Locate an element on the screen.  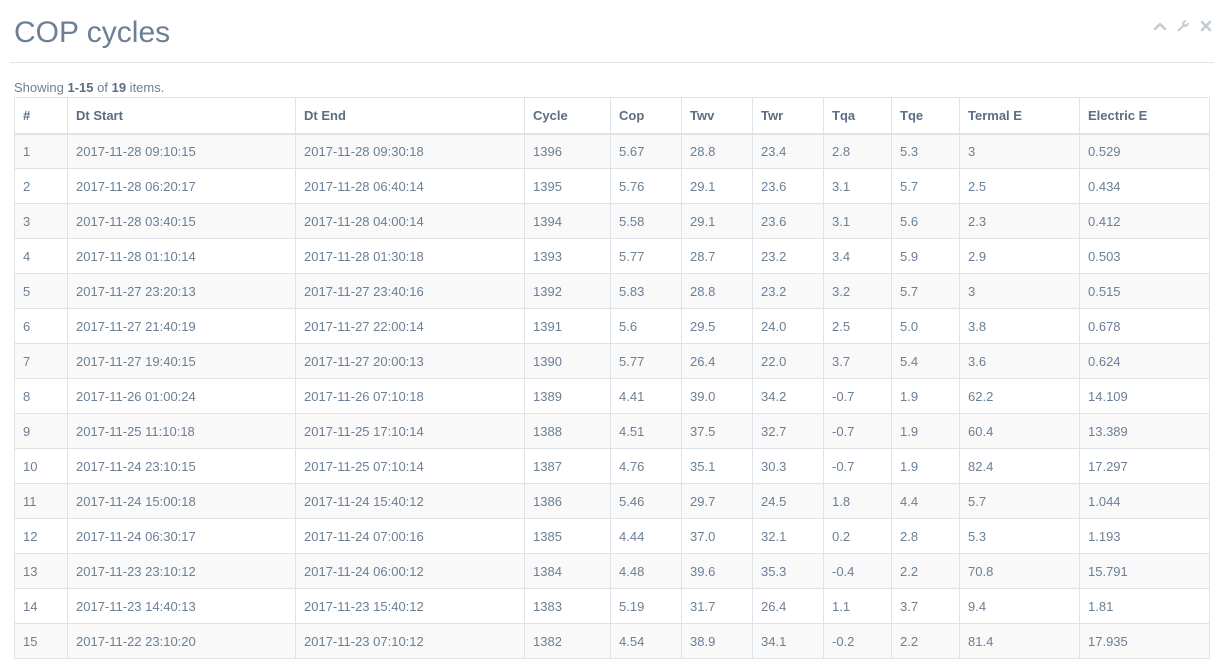
cell-twv: 38.9 is located at coordinates (717, 641).